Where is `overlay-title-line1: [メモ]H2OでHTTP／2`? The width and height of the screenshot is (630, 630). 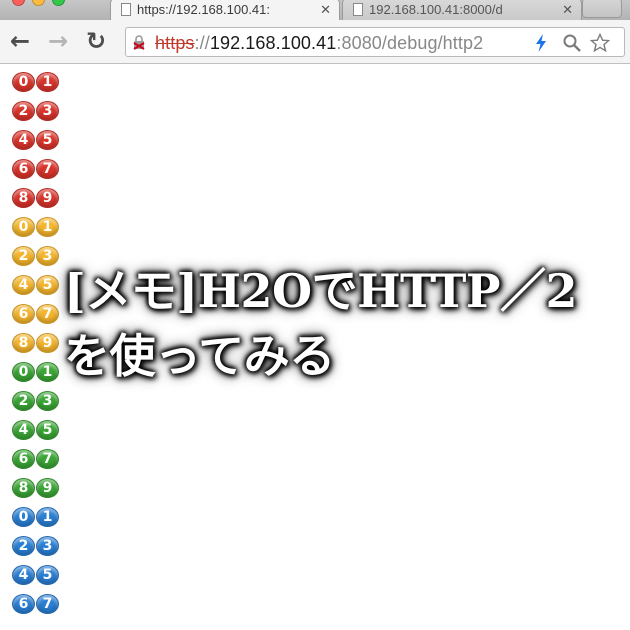 overlay-title-line1: [メモ]H2OでHTTP／2 is located at coordinates (320, 291).